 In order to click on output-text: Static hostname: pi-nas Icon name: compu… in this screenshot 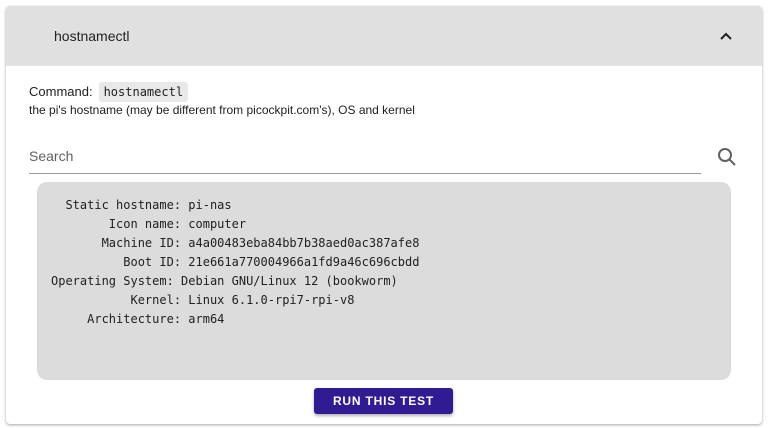, I will do `click(235, 262)`.